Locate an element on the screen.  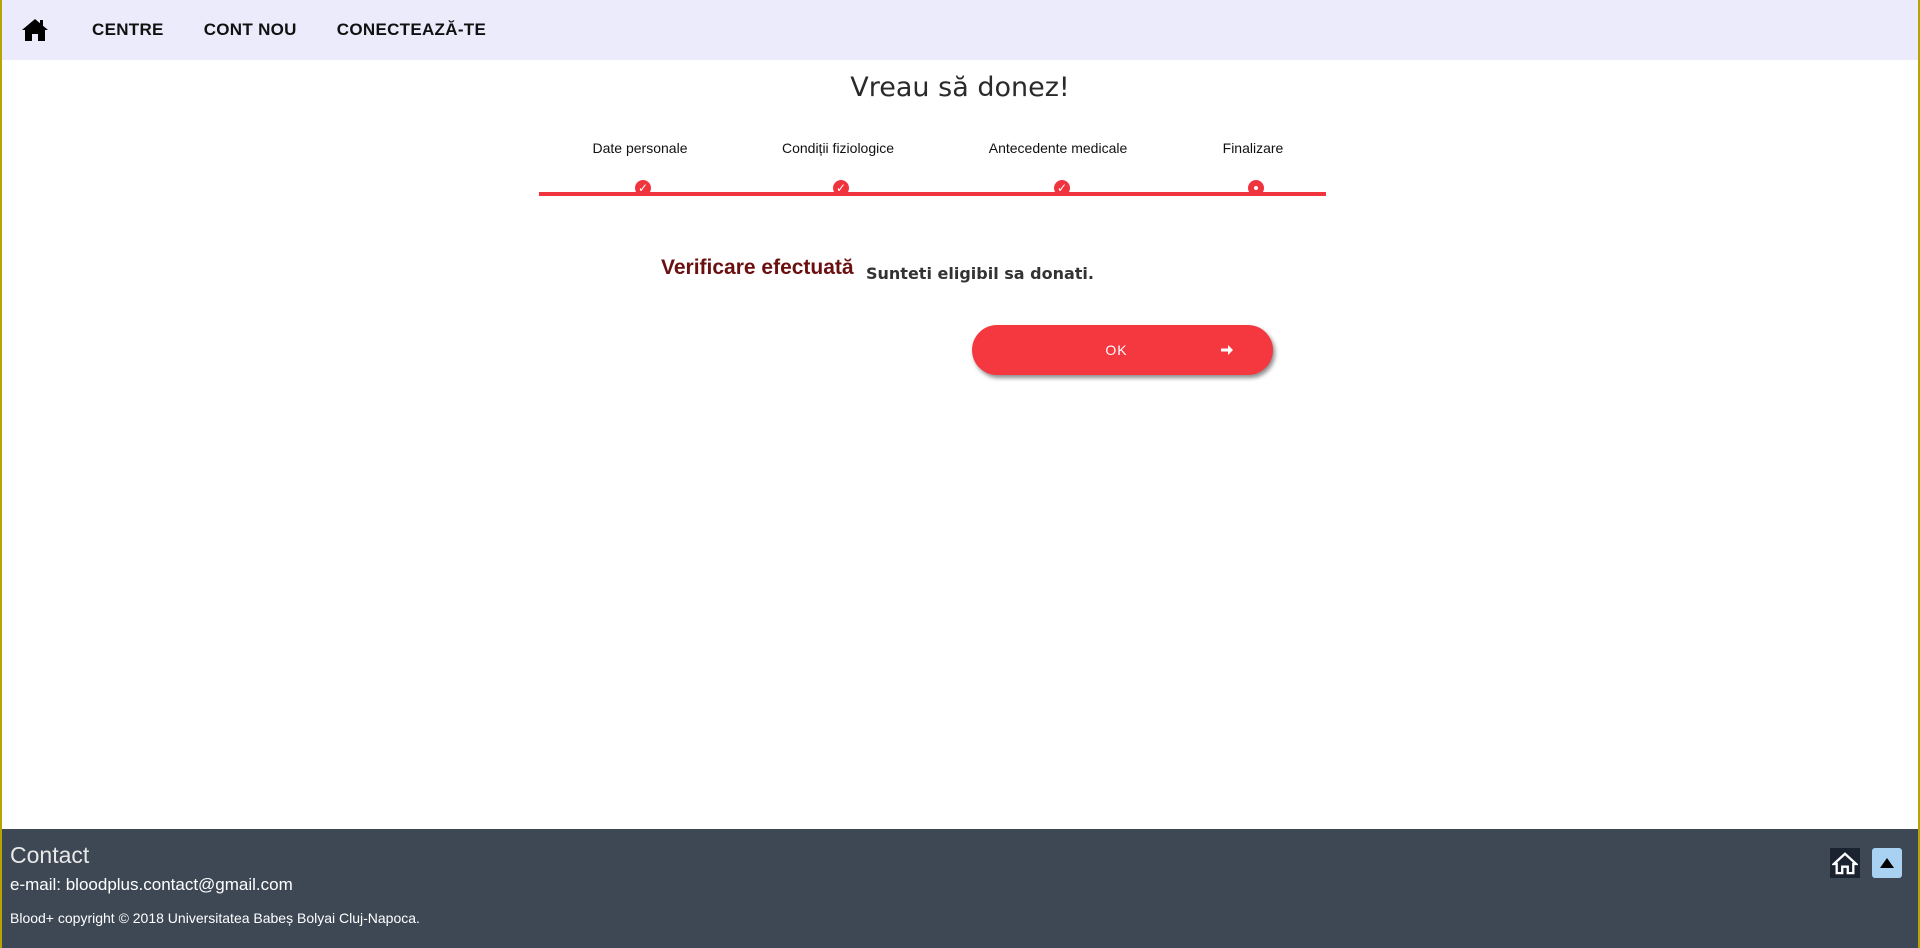
ok-button: OK is located at coordinates (1122, 350).